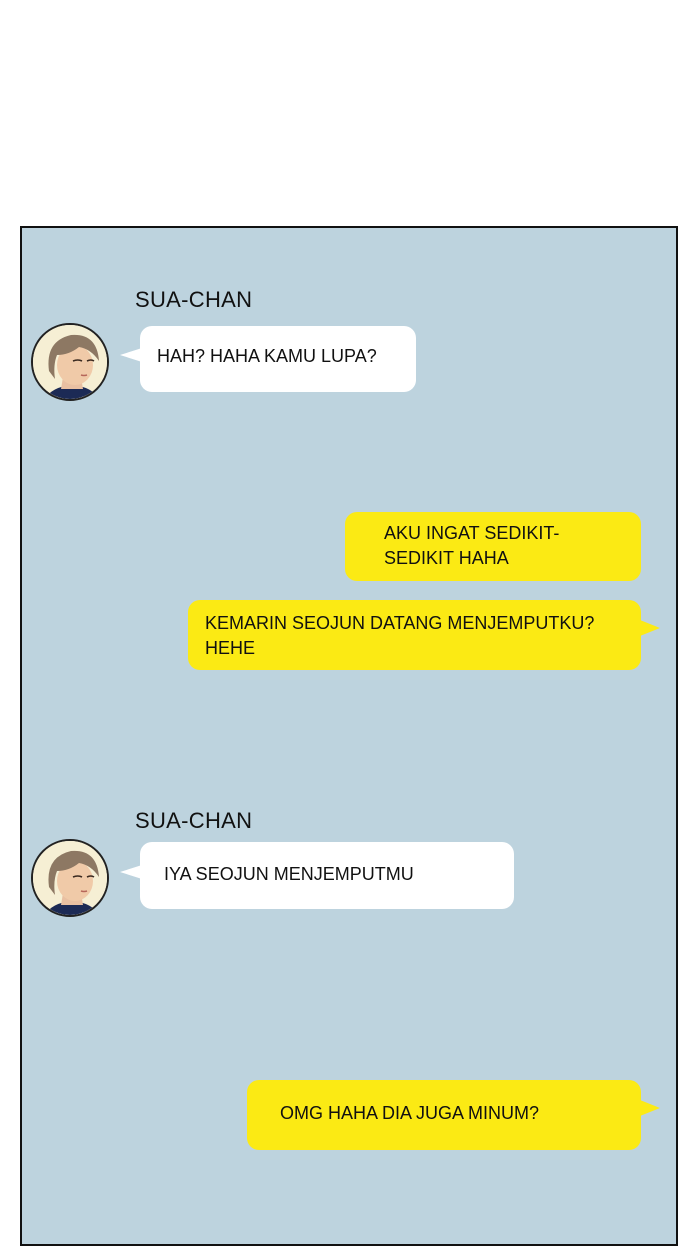 Image resolution: width=700 pixels, height=1246 pixels. Describe the element at coordinates (230, 648) in the screenshot. I see `message-text-line: HEHE` at that location.